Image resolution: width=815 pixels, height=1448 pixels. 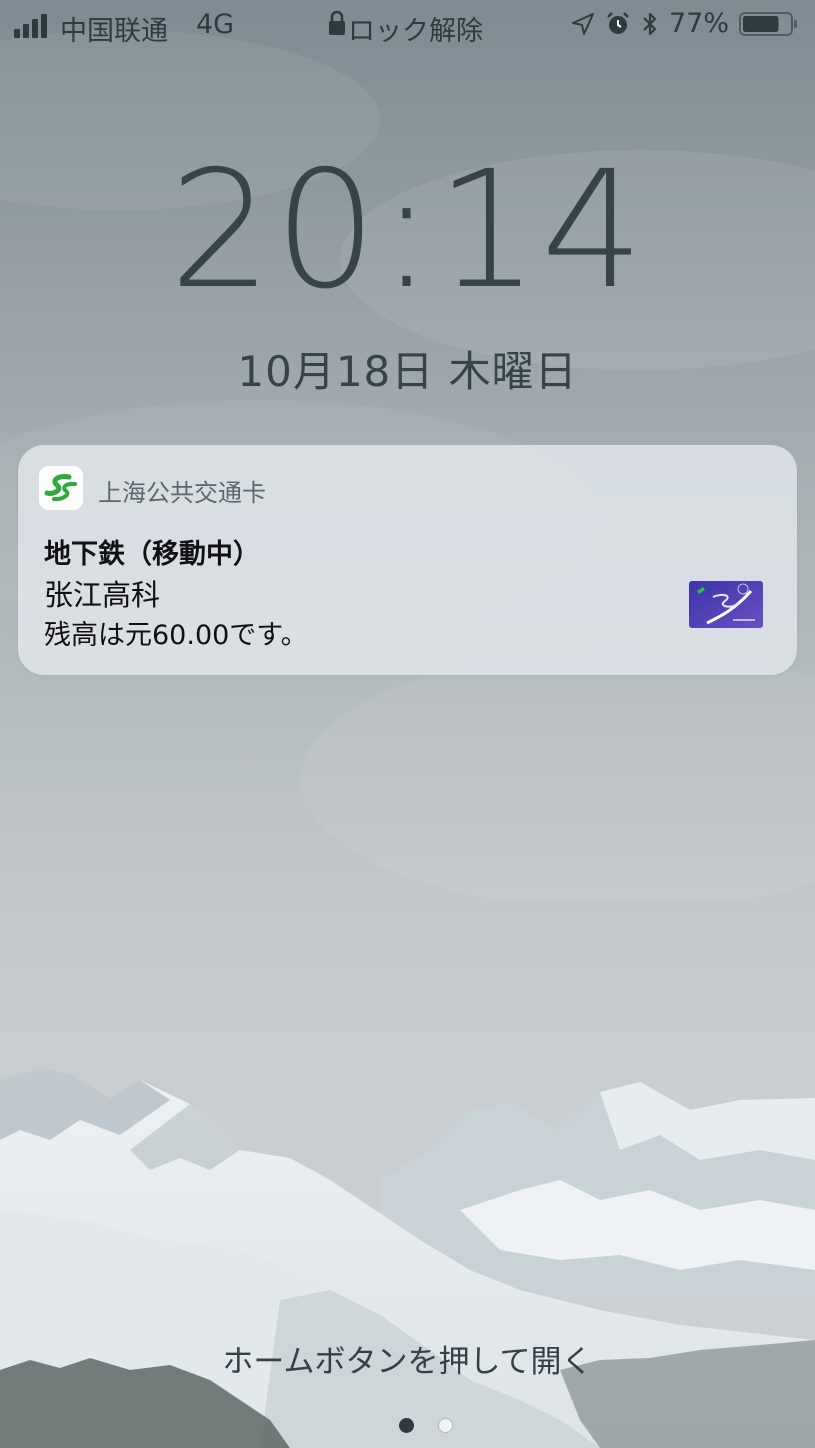 I want to click on status-indicators: 77%, so click(x=685, y=23).